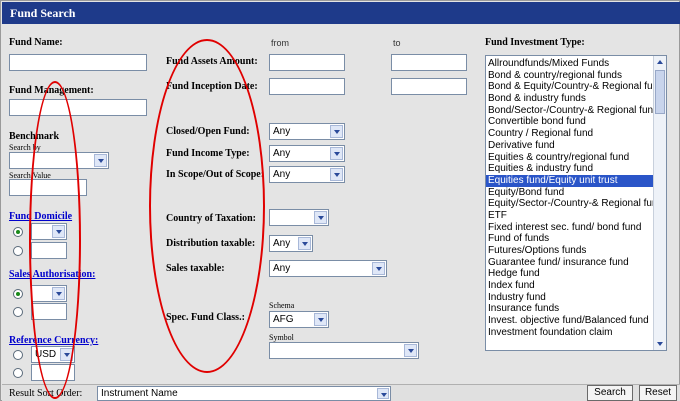 The width and height of the screenshot is (680, 401). I want to click on search-button: Search, so click(610, 393).